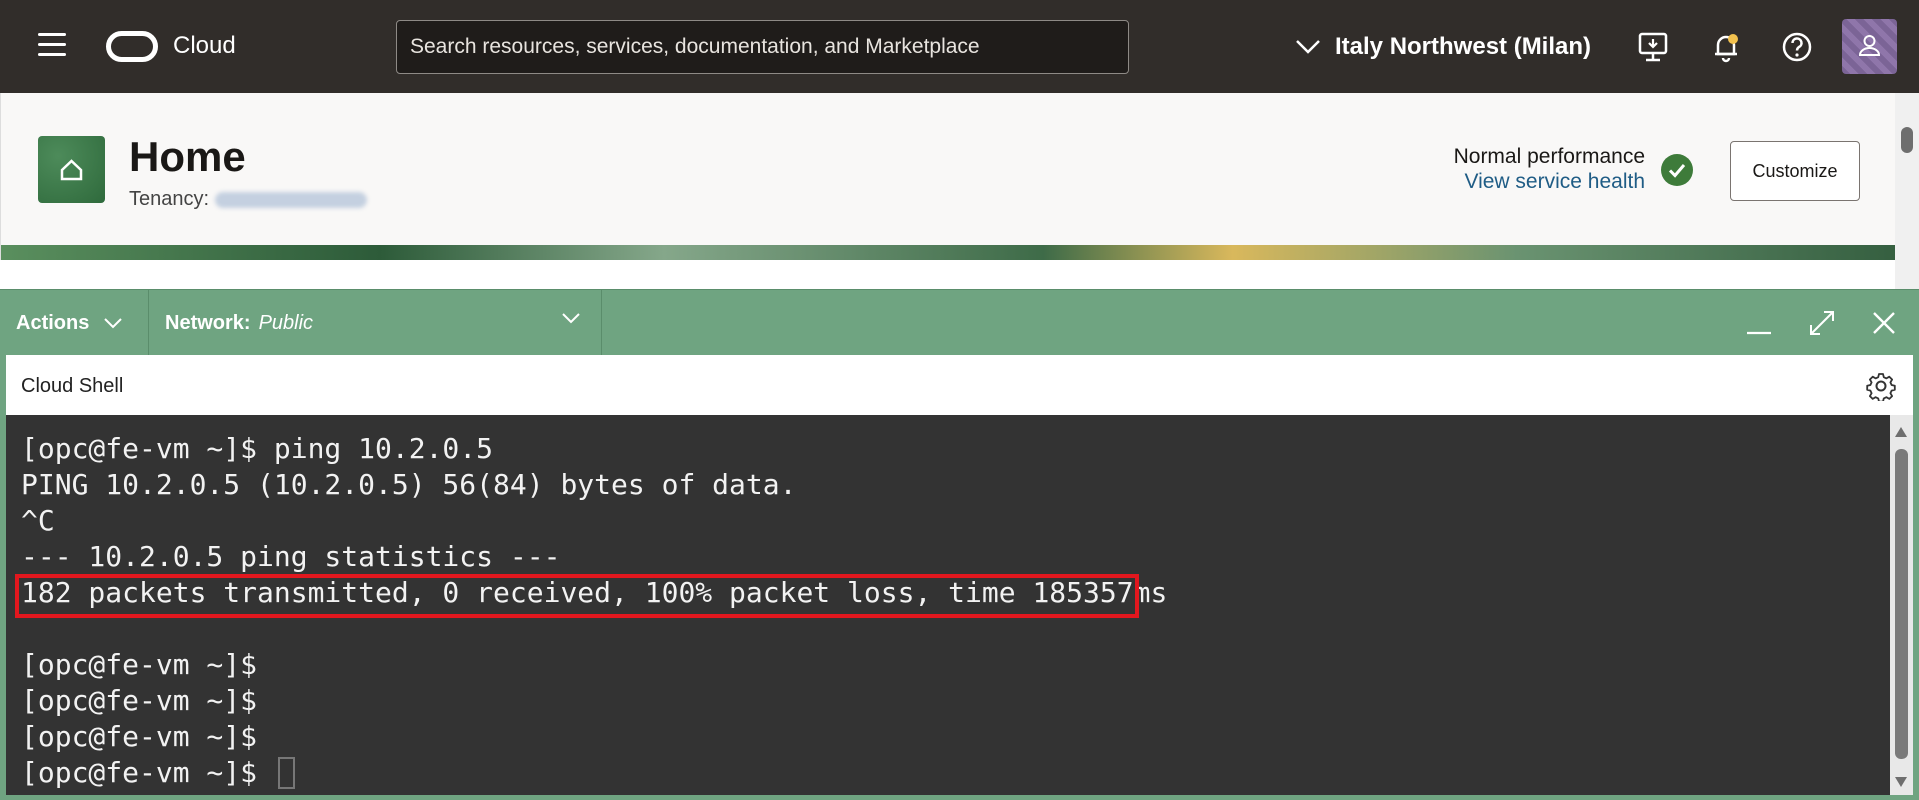  What do you see at coordinates (132, 46) in the screenshot?
I see `cloud-logo-icon` at bounding box center [132, 46].